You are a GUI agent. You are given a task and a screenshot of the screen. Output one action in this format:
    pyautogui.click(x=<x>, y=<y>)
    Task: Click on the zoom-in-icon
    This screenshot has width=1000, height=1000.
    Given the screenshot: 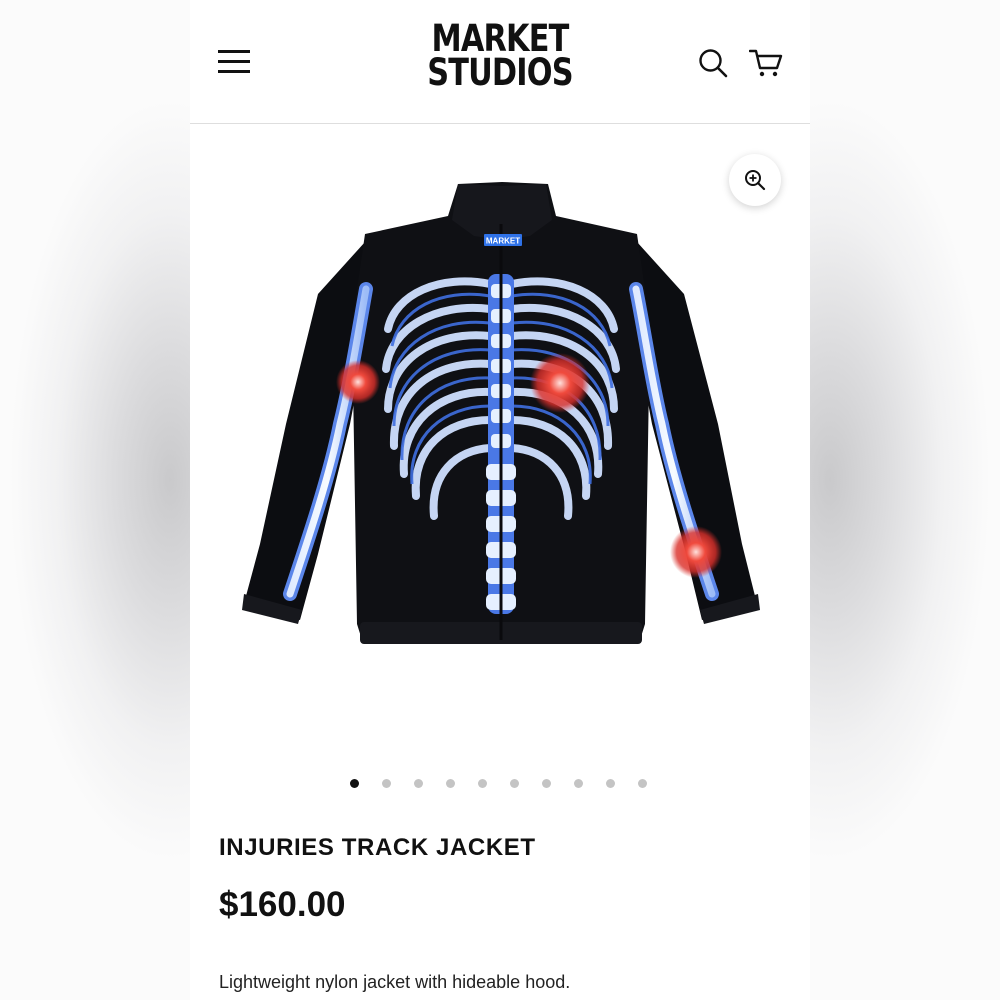 What is the action you would take?
    pyautogui.click(x=755, y=180)
    